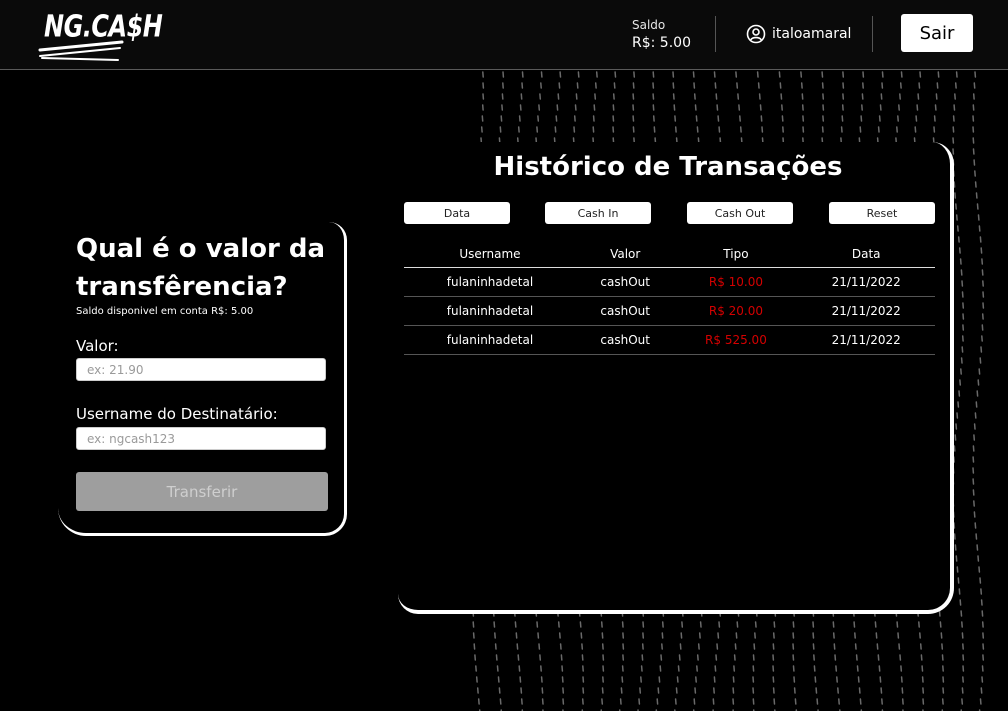  I want to click on column-header-date: Data, so click(866, 254).